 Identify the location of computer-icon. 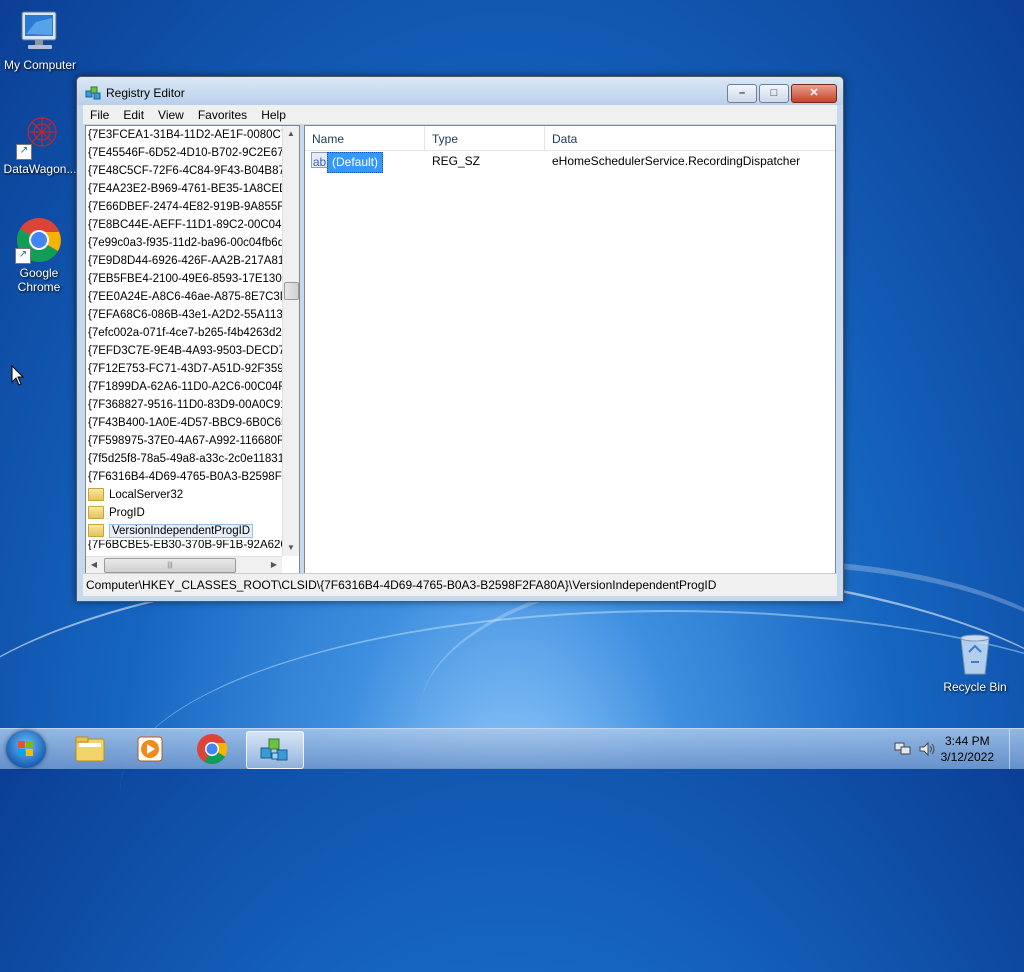
(40, 32).